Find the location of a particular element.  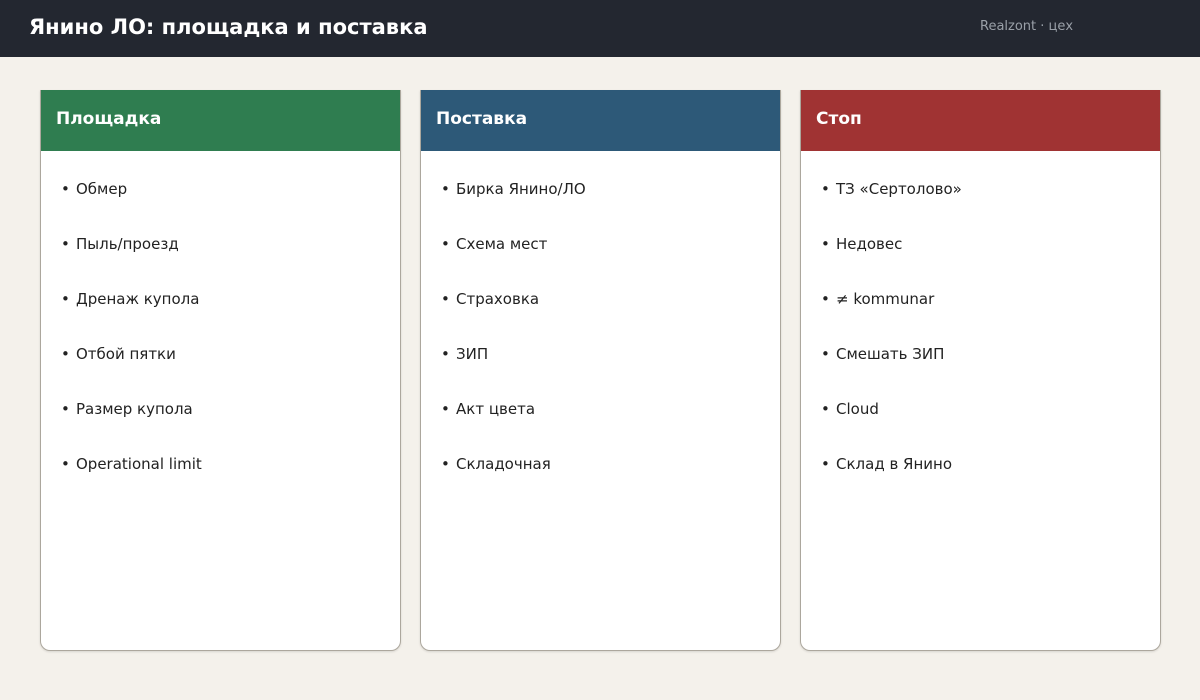

list-item: • Пыль/проезд is located at coordinates (120, 244).